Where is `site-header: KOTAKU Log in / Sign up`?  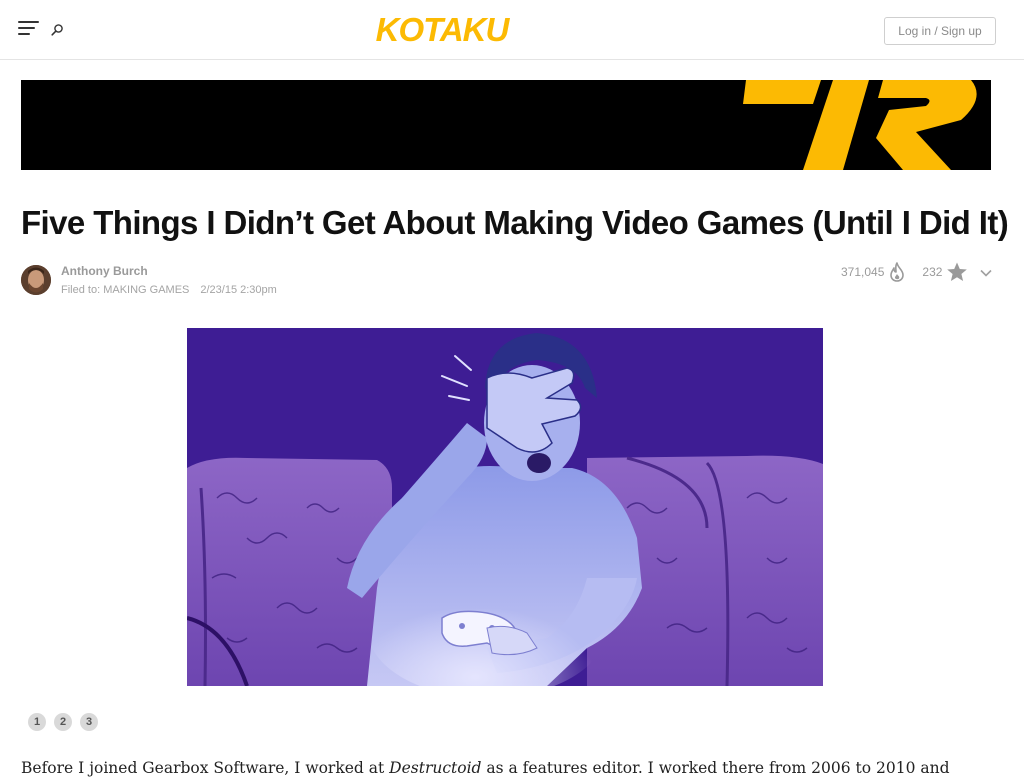 site-header: KOTAKU Log in / Sign up is located at coordinates (512, 30).